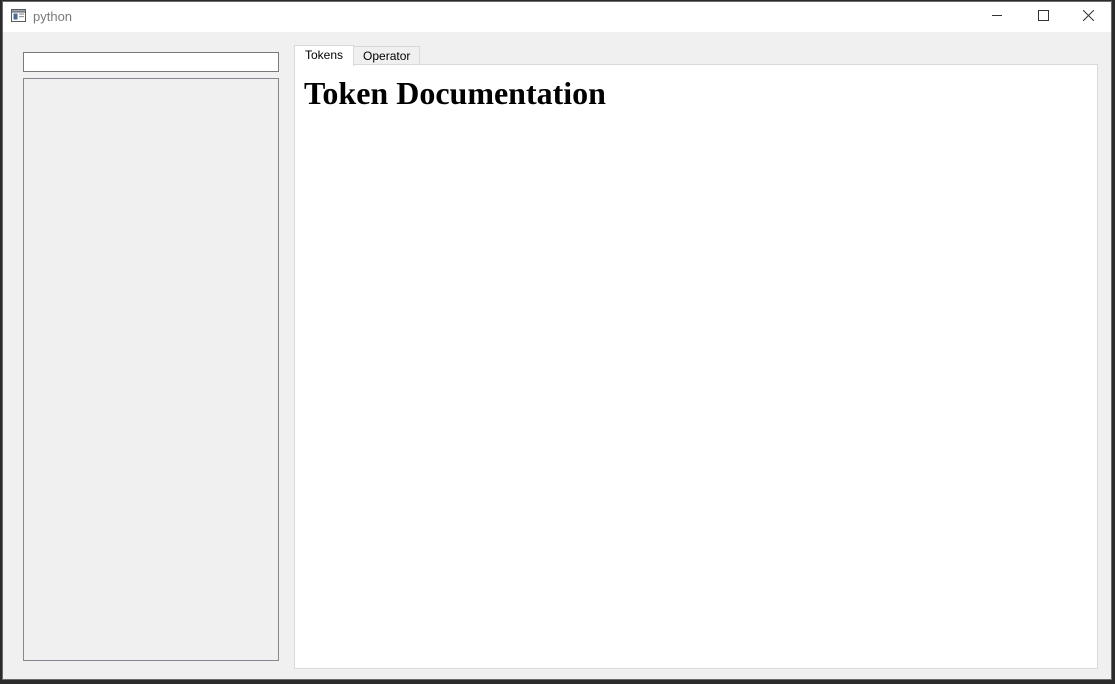 The image size is (1115, 684). What do you see at coordinates (324, 55) in the screenshot?
I see `tab-tokens: Tokens` at bounding box center [324, 55].